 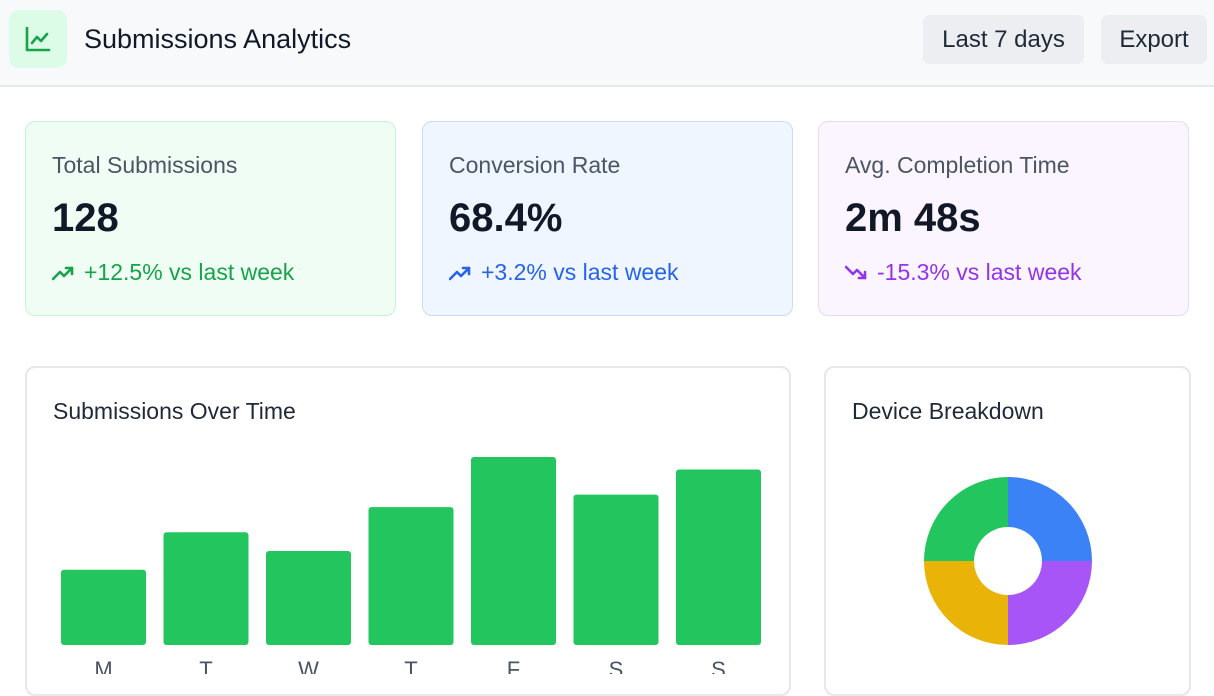 I want to click on stat-trend-text: +3.2% vs last week, so click(x=580, y=272).